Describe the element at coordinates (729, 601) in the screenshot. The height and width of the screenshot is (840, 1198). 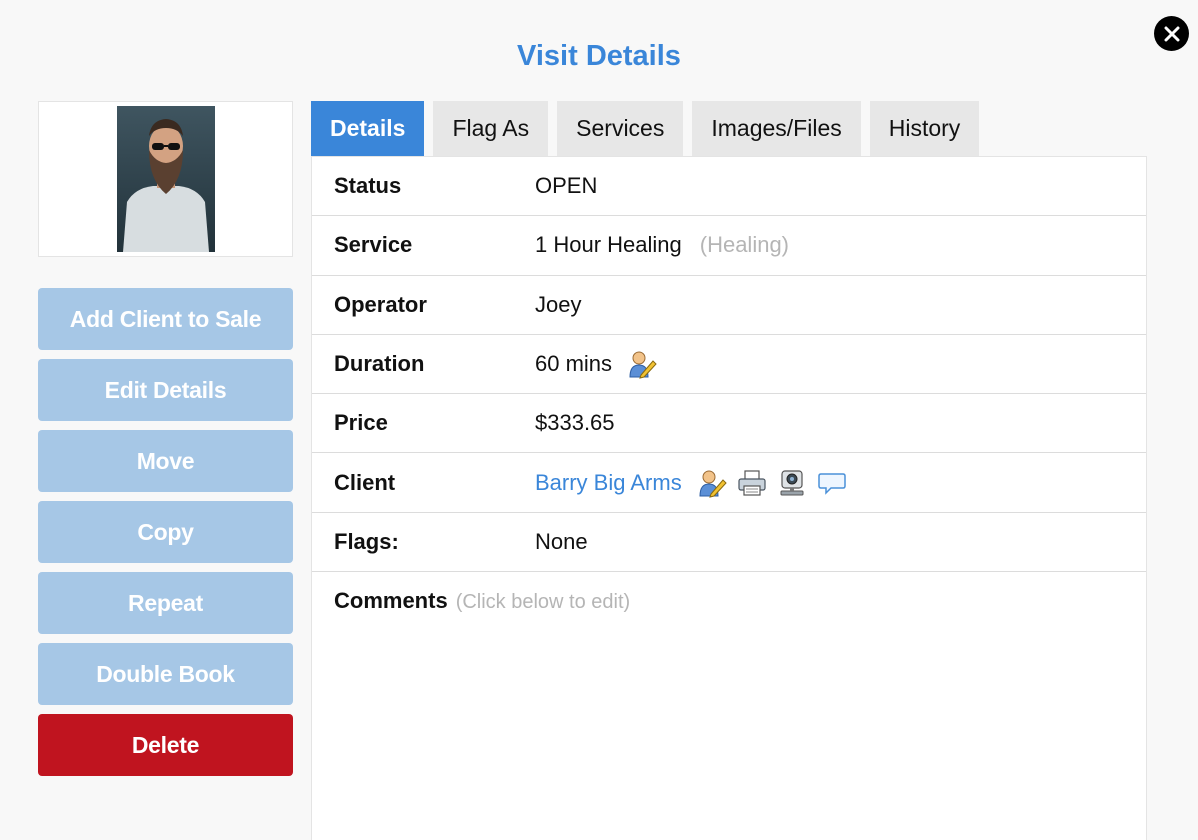
I see `comments-section: Comments (Click below to edit)` at that location.